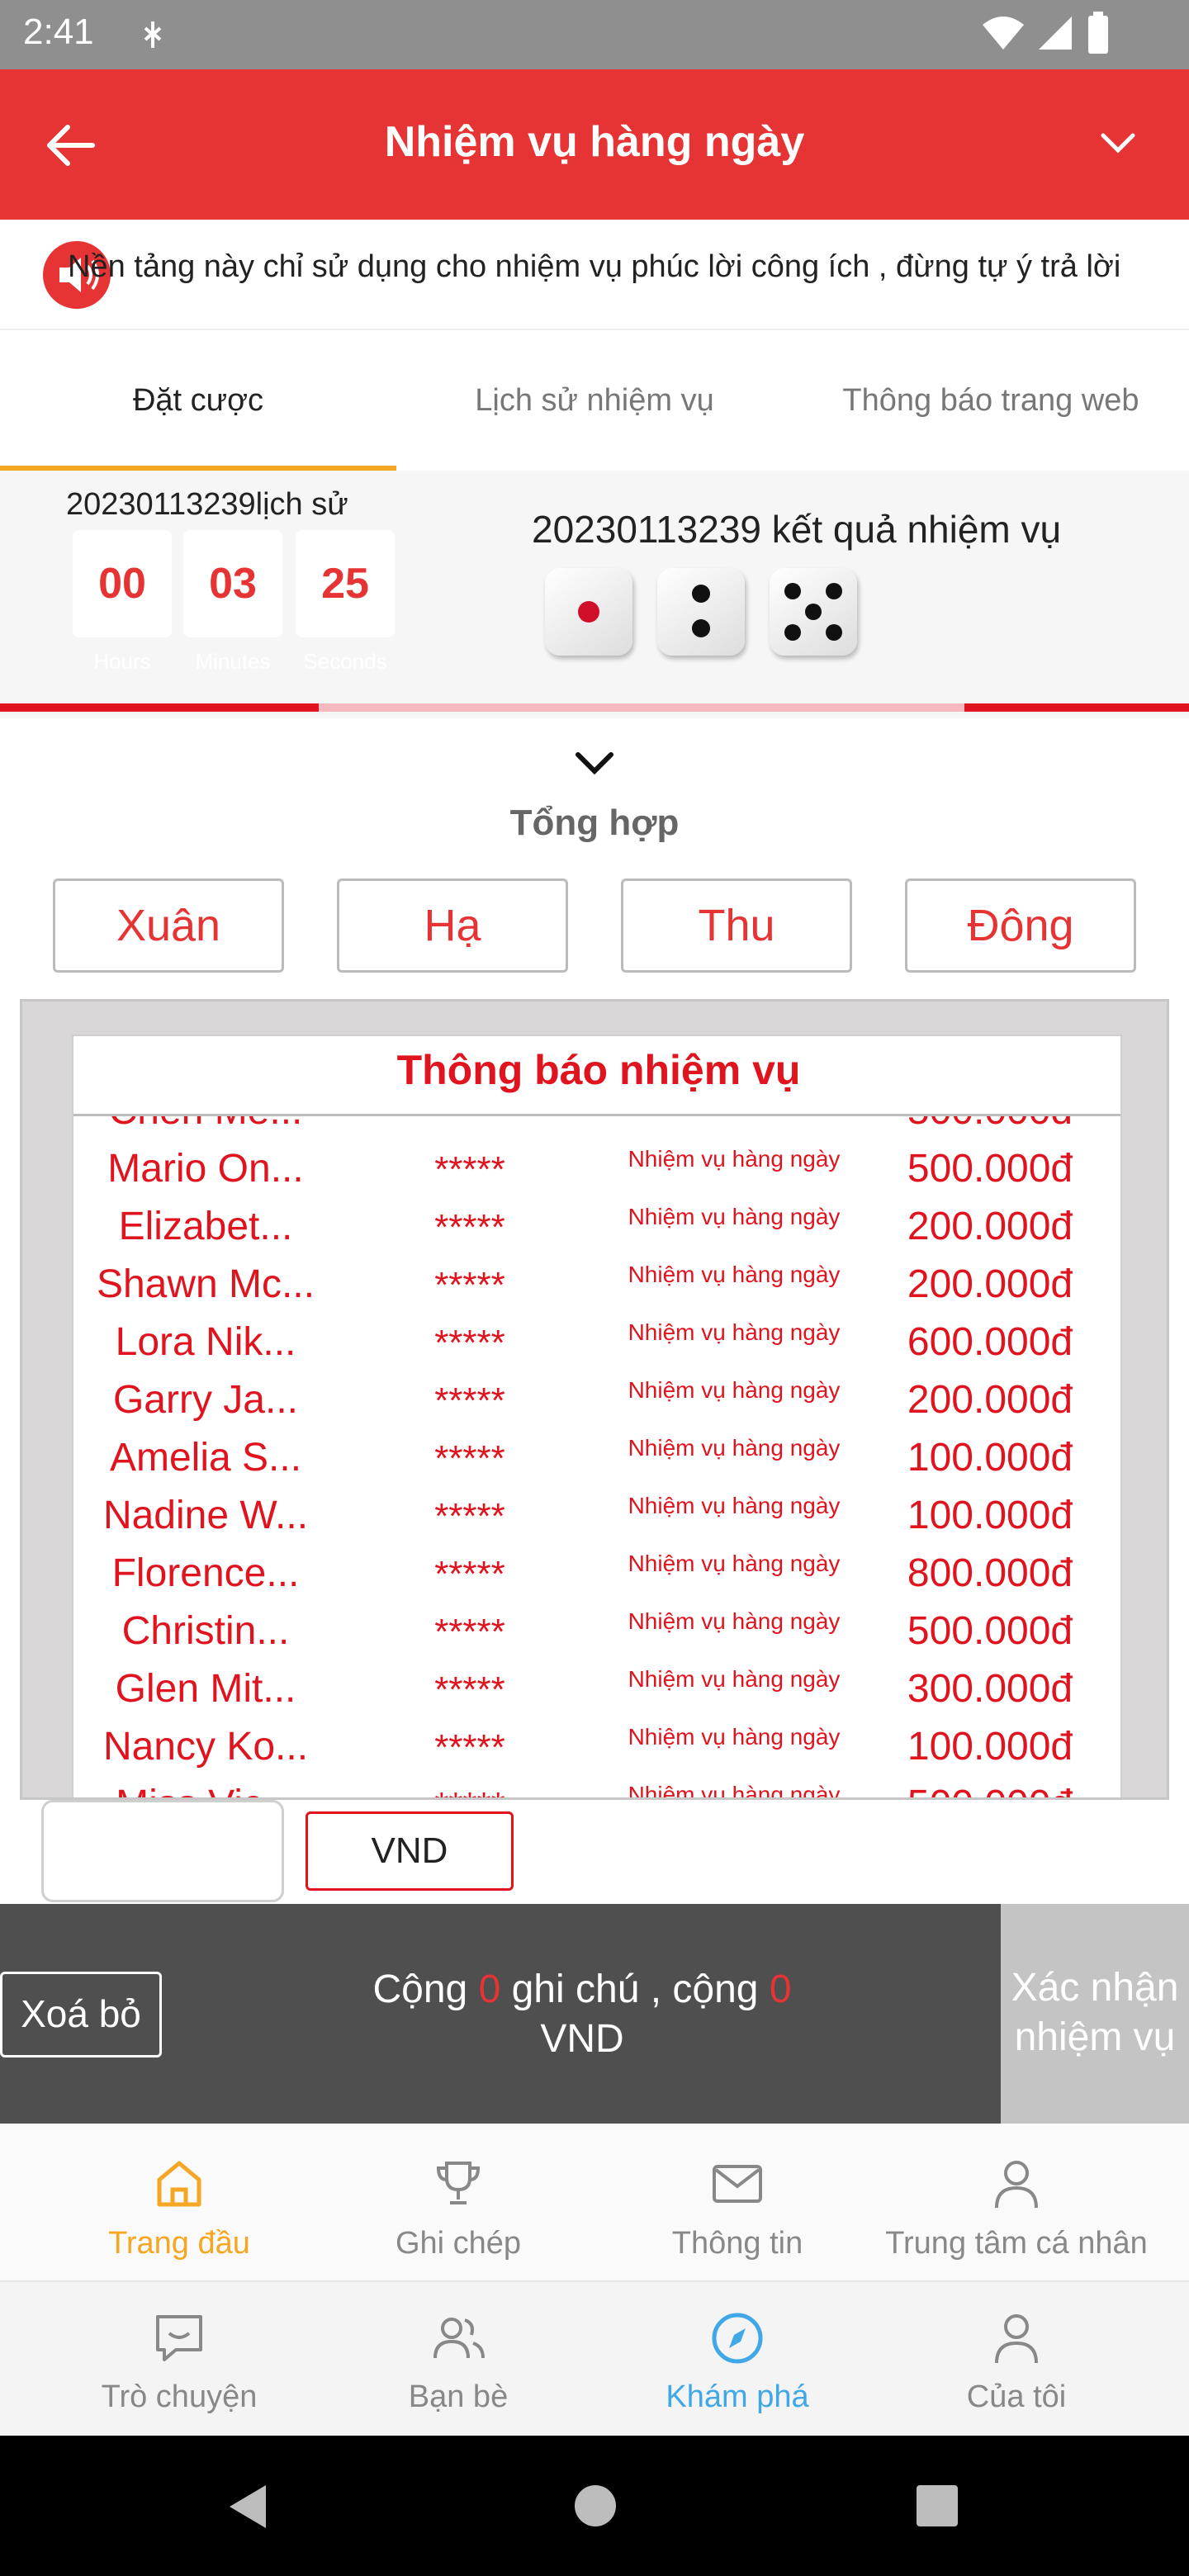 Image resolution: width=1189 pixels, height=2576 pixels. I want to click on nav-item-chat: Trò chuyện, so click(179, 2359).